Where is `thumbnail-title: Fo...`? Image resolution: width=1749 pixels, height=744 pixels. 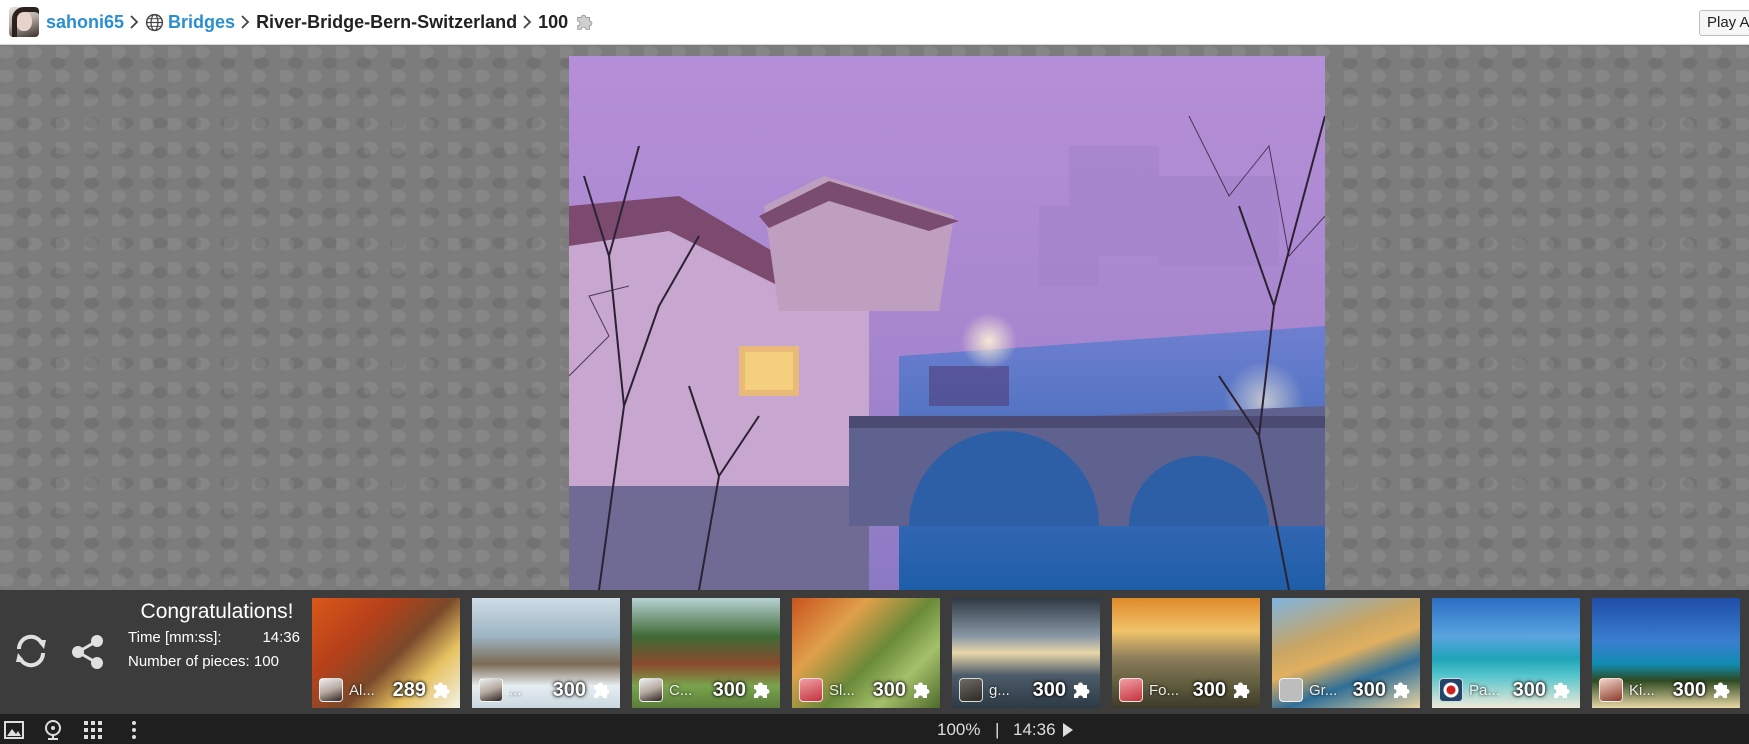
thumbnail-title: Fo... is located at coordinates (1164, 690).